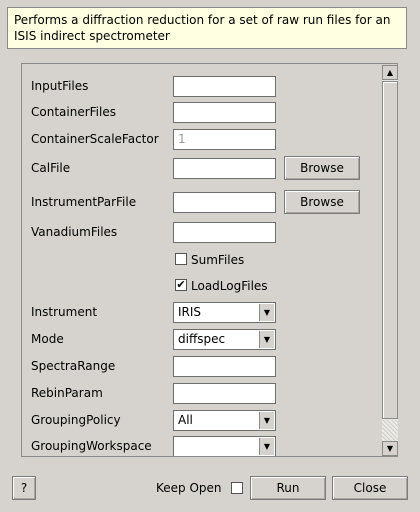  Describe the element at coordinates (224, 86) in the screenshot. I see `input-files-field` at that location.